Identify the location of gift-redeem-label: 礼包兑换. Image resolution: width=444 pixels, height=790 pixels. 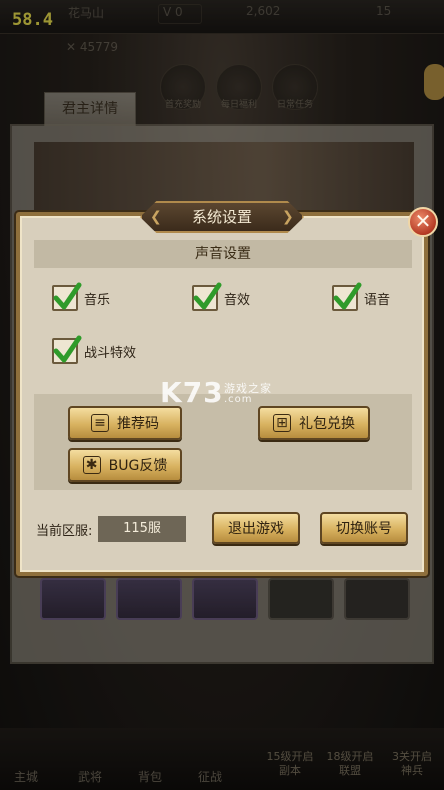
(327, 424).